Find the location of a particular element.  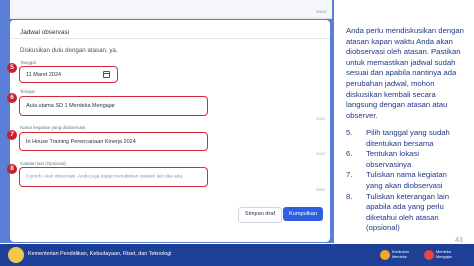

step-number: 6. is located at coordinates (349, 154).